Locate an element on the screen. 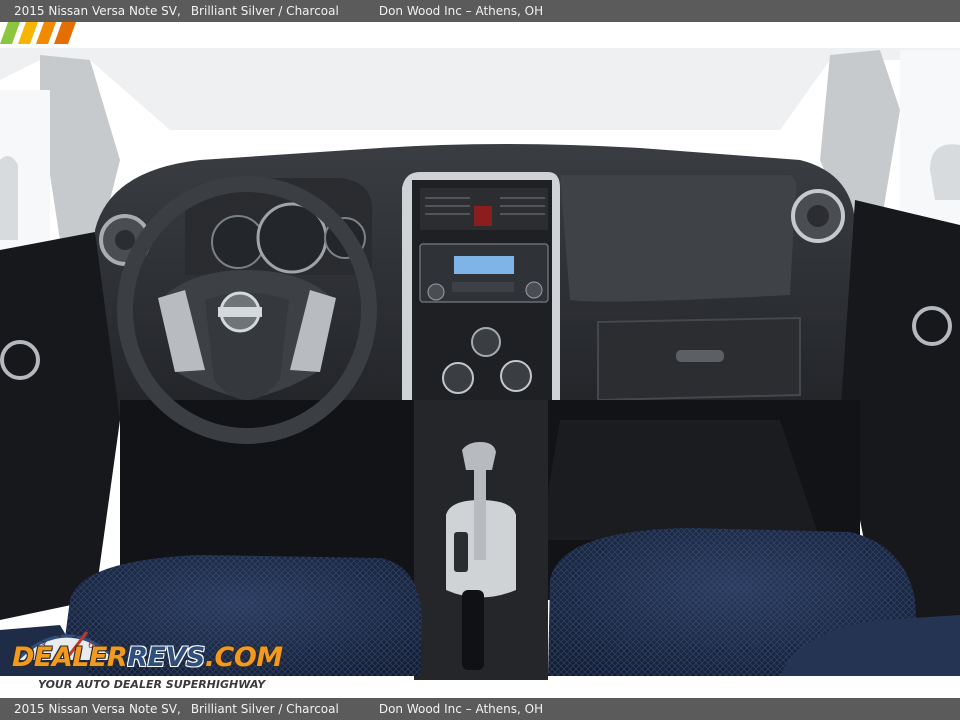 Image resolution: width=960 pixels, height=720 pixels. brand-stripes-icon is located at coordinates (38, 33).